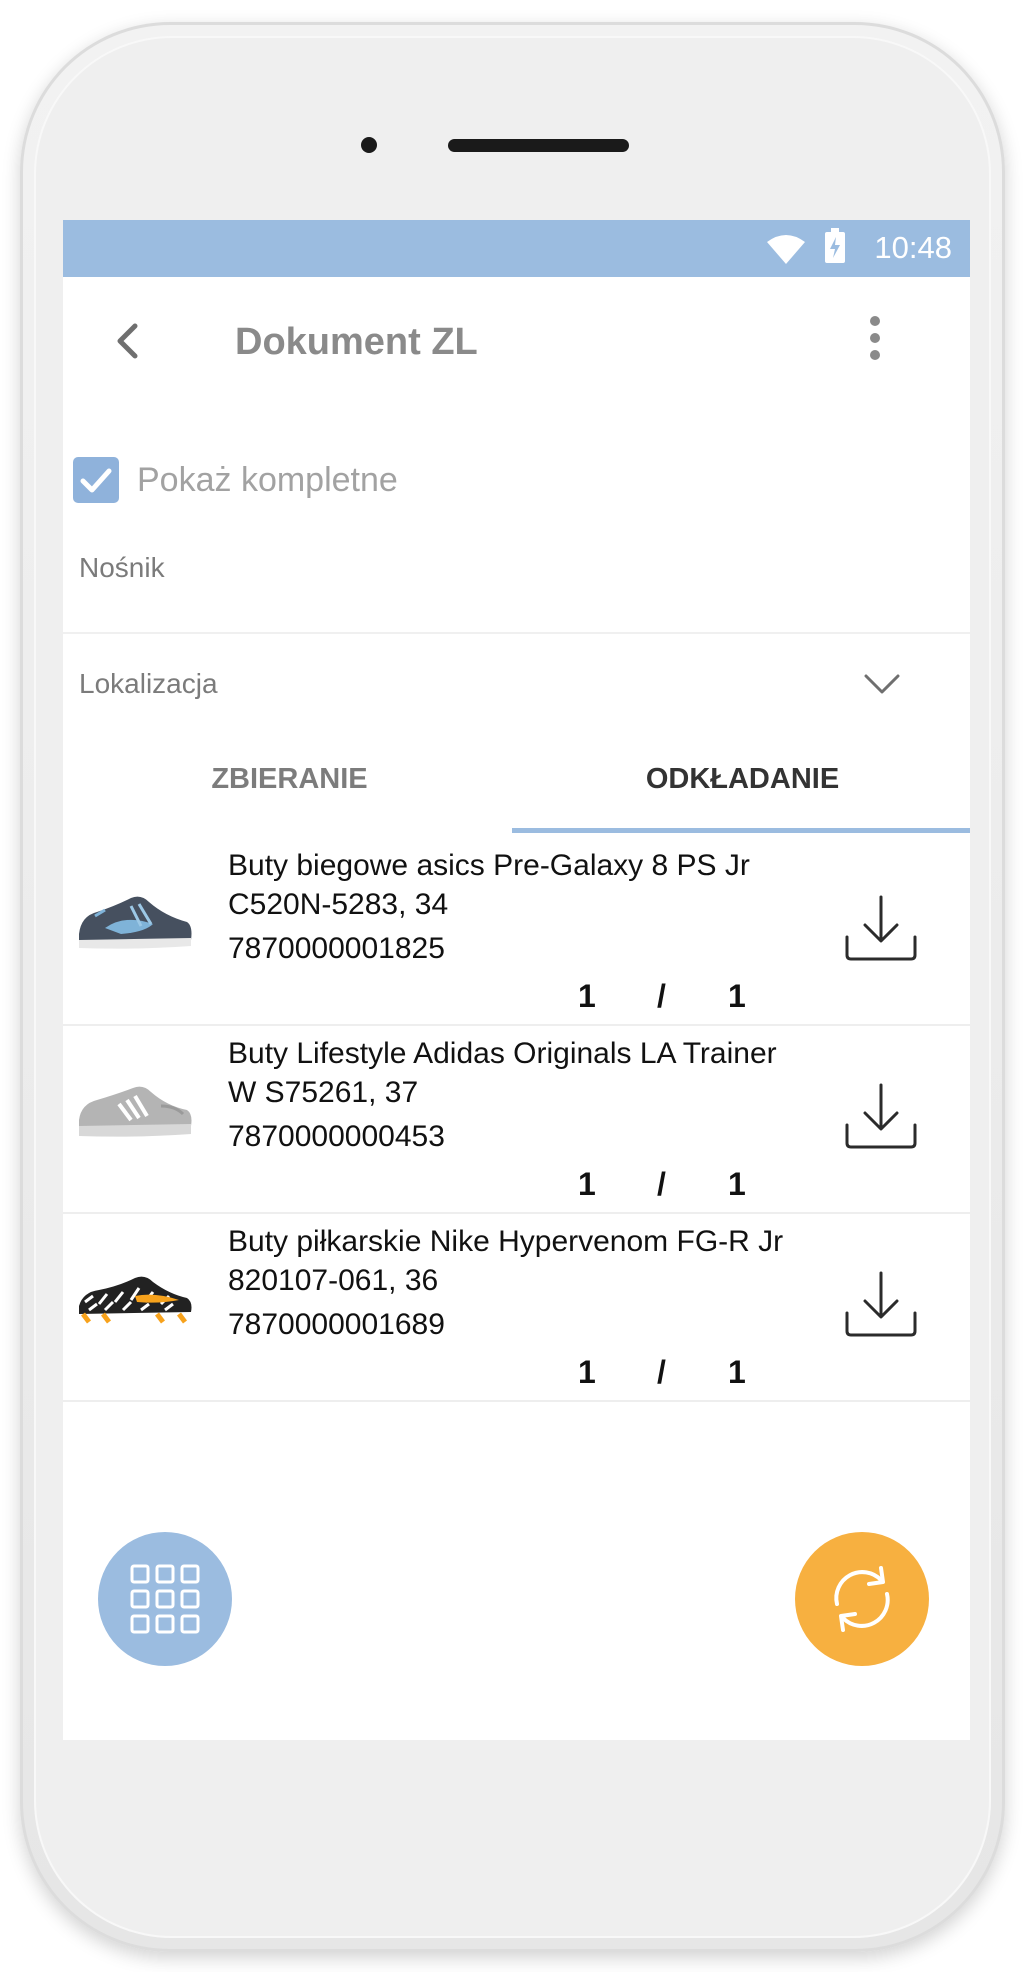 The image size is (1029, 1972). I want to click on battery-charging-icon, so click(835, 245).